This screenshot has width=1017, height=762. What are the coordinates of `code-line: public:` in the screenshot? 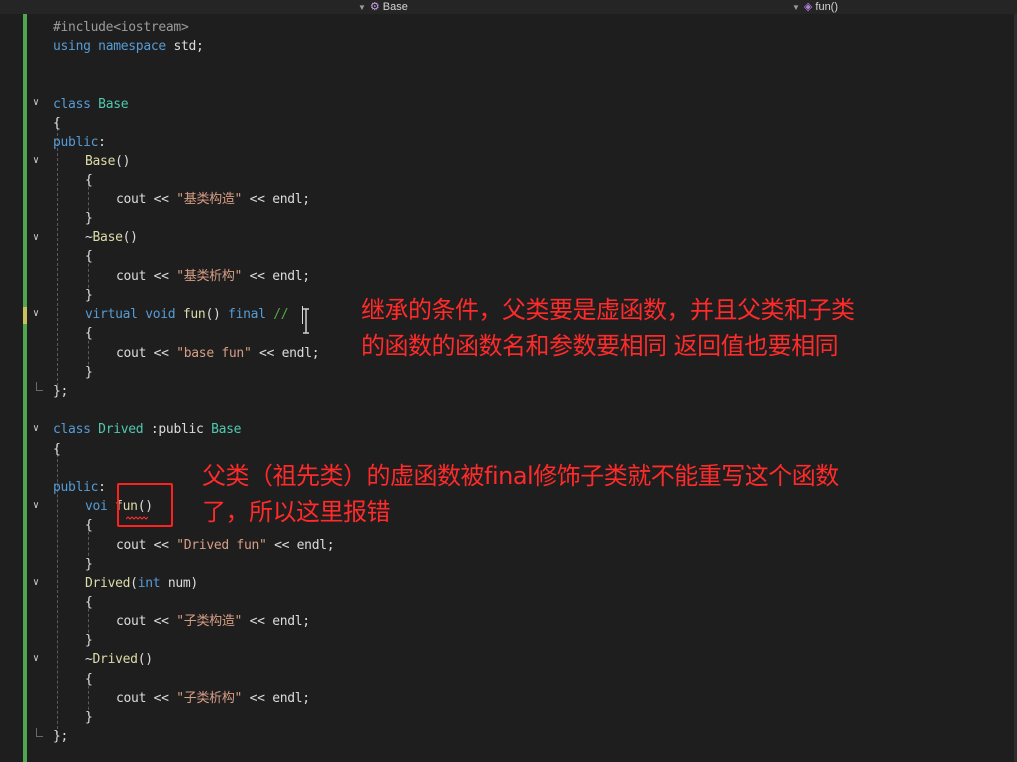 It's located at (79, 487).